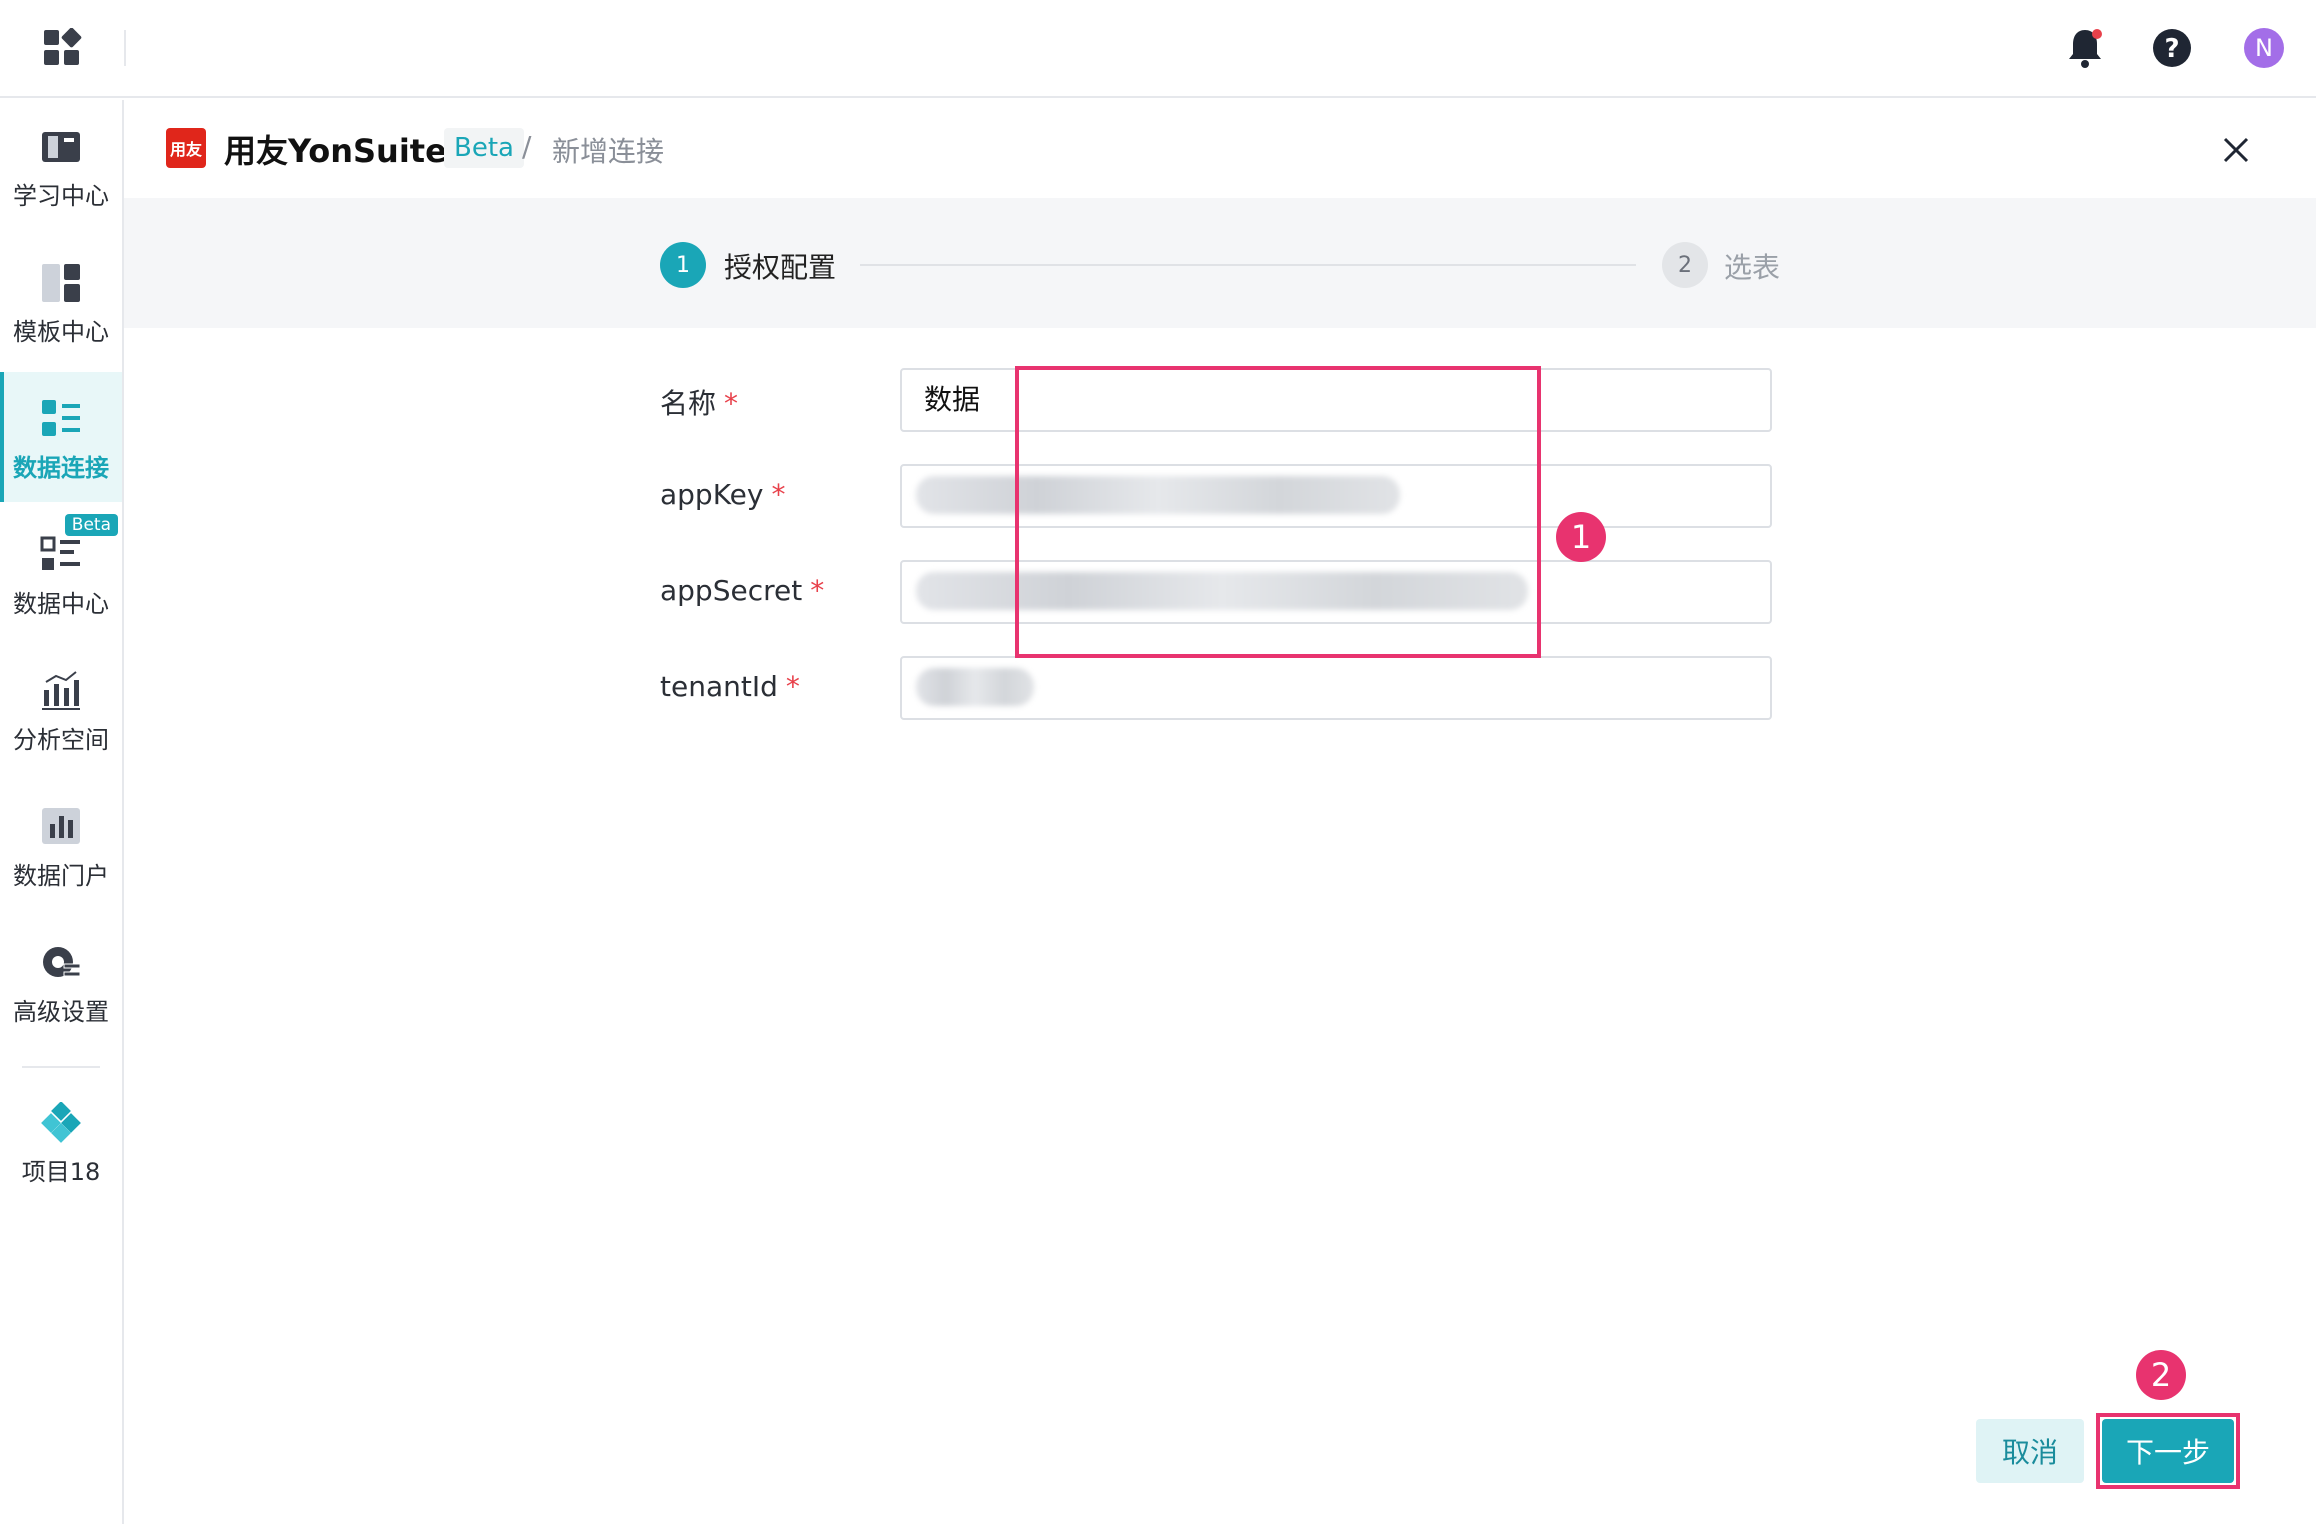 This screenshot has height=1524, width=2316. I want to click on sidebar-item-template-center: 模板中心, so click(61, 301).